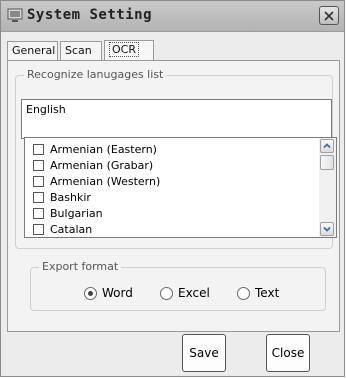  I want to click on close-window-button, so click(329, 15).